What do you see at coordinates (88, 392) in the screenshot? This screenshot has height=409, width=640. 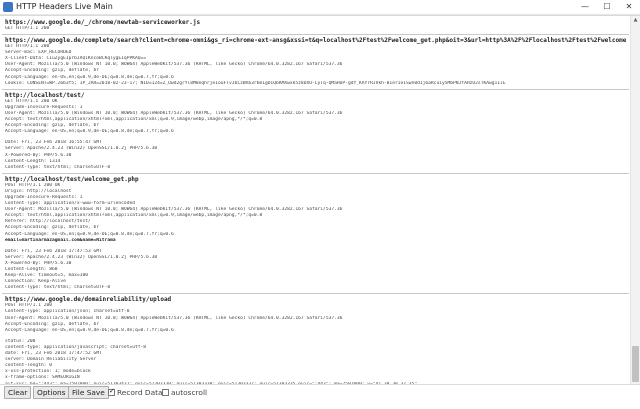 I see `file-save-button: File Save` at bounding box center [88, 392].